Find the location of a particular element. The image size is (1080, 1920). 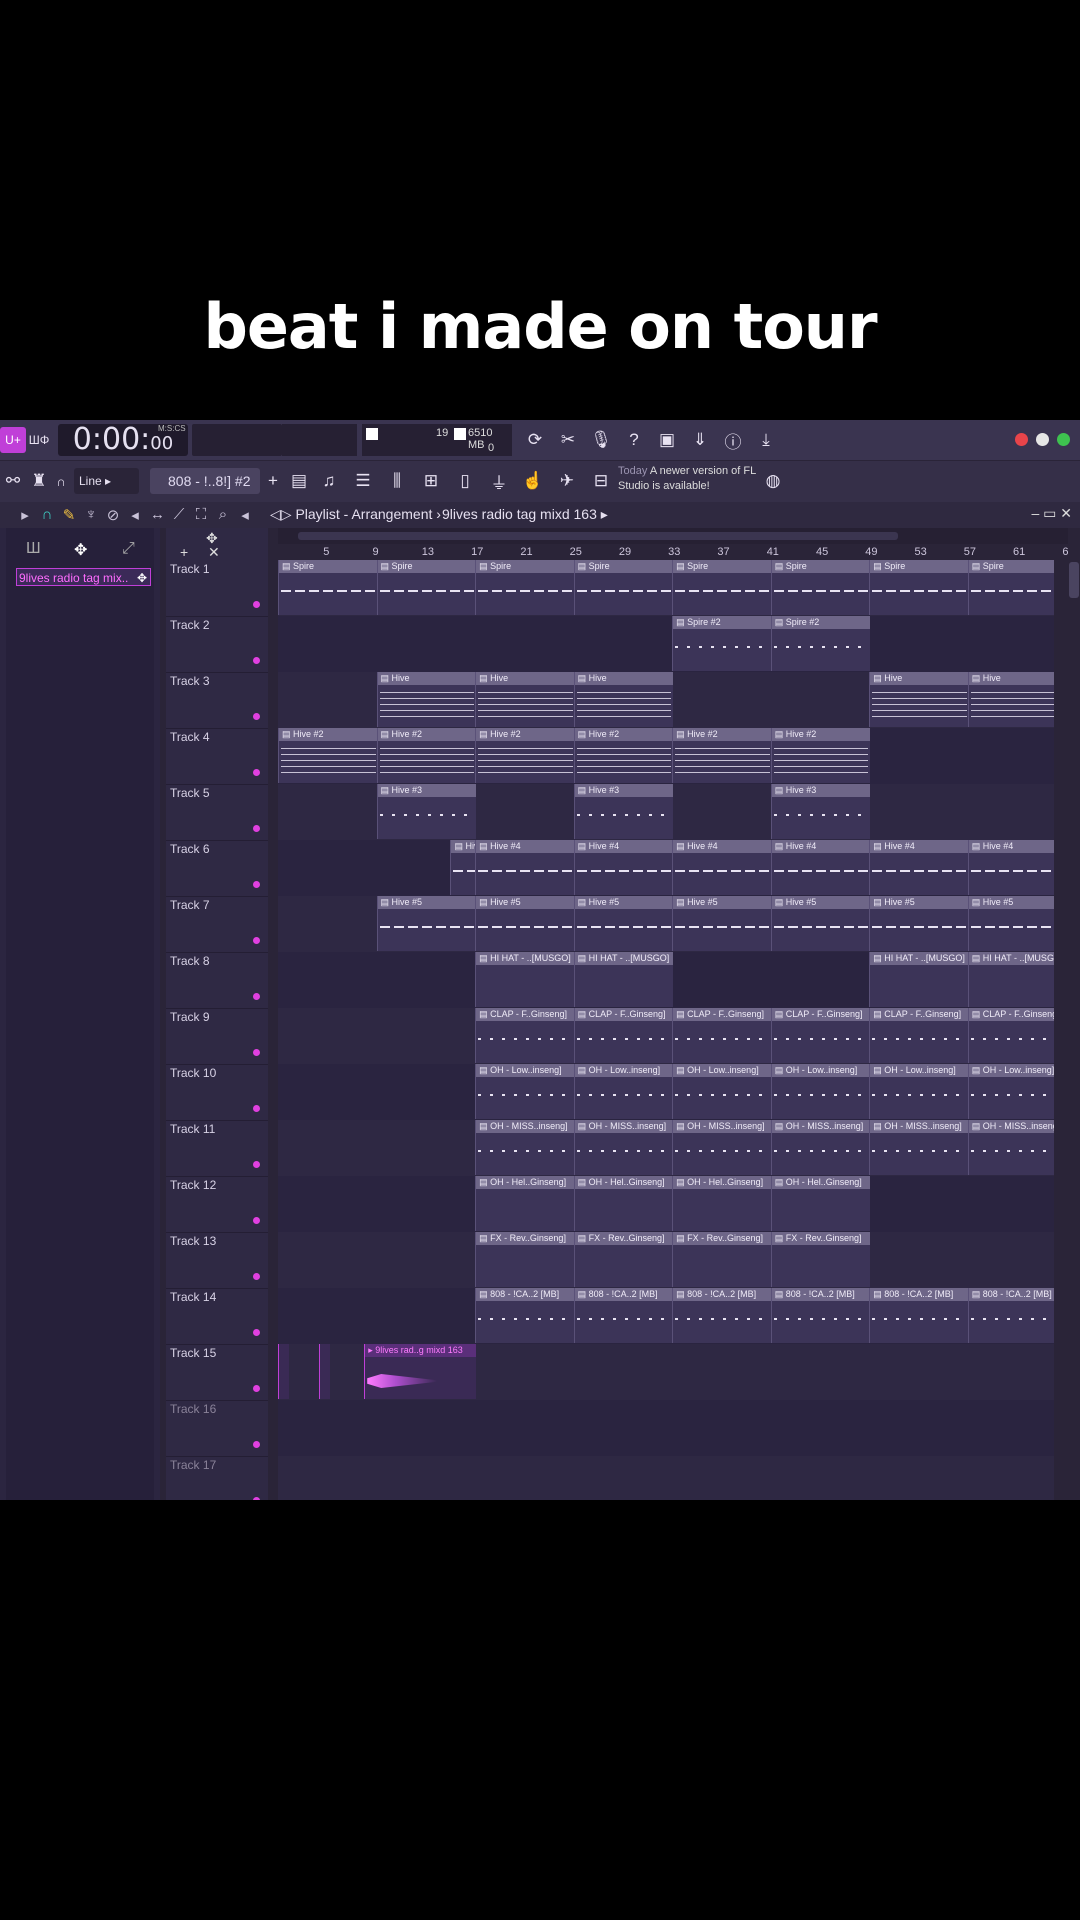

pattern-select: 808 - !..8!] #2 is located at coordinates (205, 481).